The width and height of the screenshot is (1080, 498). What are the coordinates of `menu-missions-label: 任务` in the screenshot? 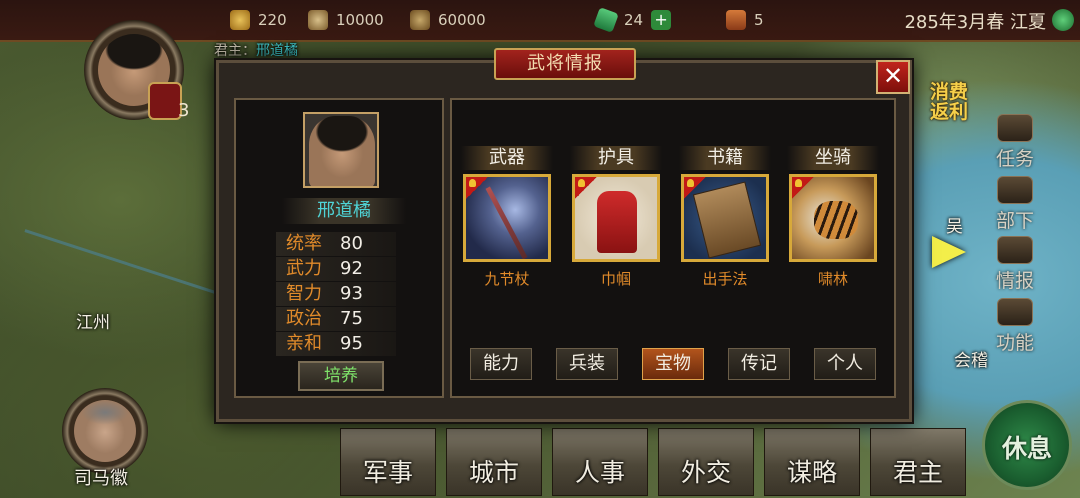 It's located at (1015, 159).